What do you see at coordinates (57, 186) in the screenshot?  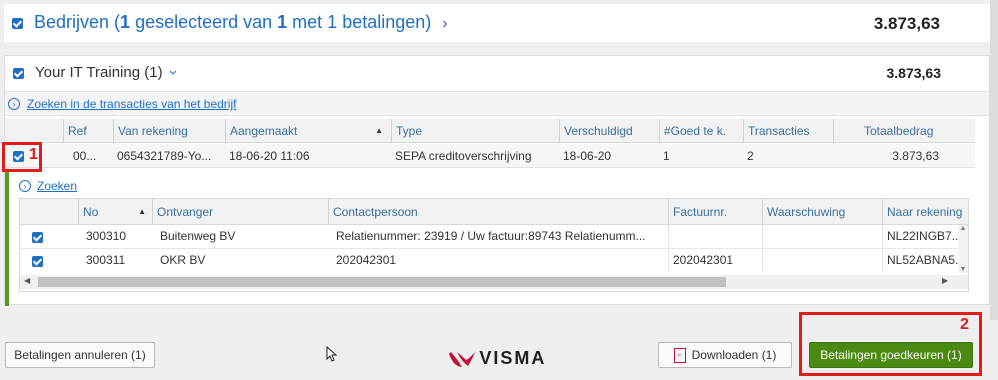 I see `payments-search-link: Zoeken` at bounding box center [57, 186].